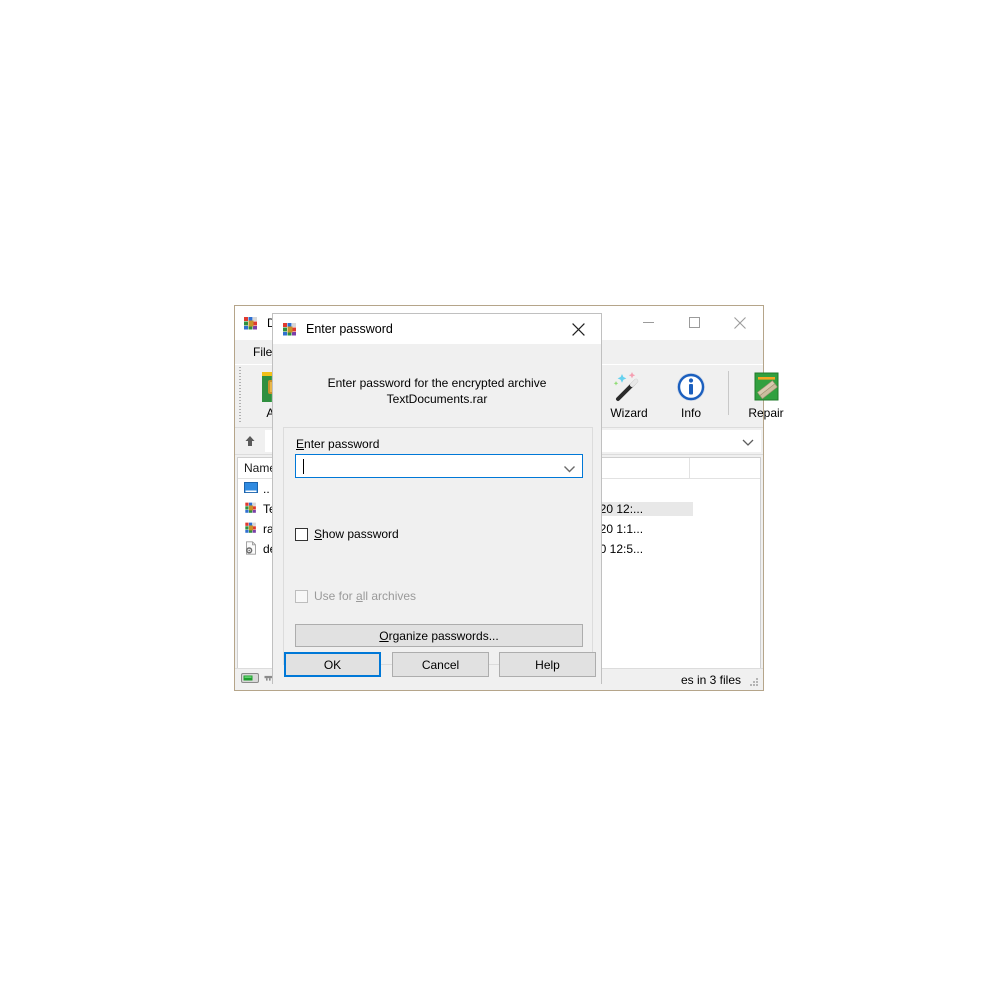 The height and width of the screenshot is (1000, 1000). What do you see at coordinates (251, 549) in the screenshot?
I see `settings-file-icon` at bounding box center [251, 549].